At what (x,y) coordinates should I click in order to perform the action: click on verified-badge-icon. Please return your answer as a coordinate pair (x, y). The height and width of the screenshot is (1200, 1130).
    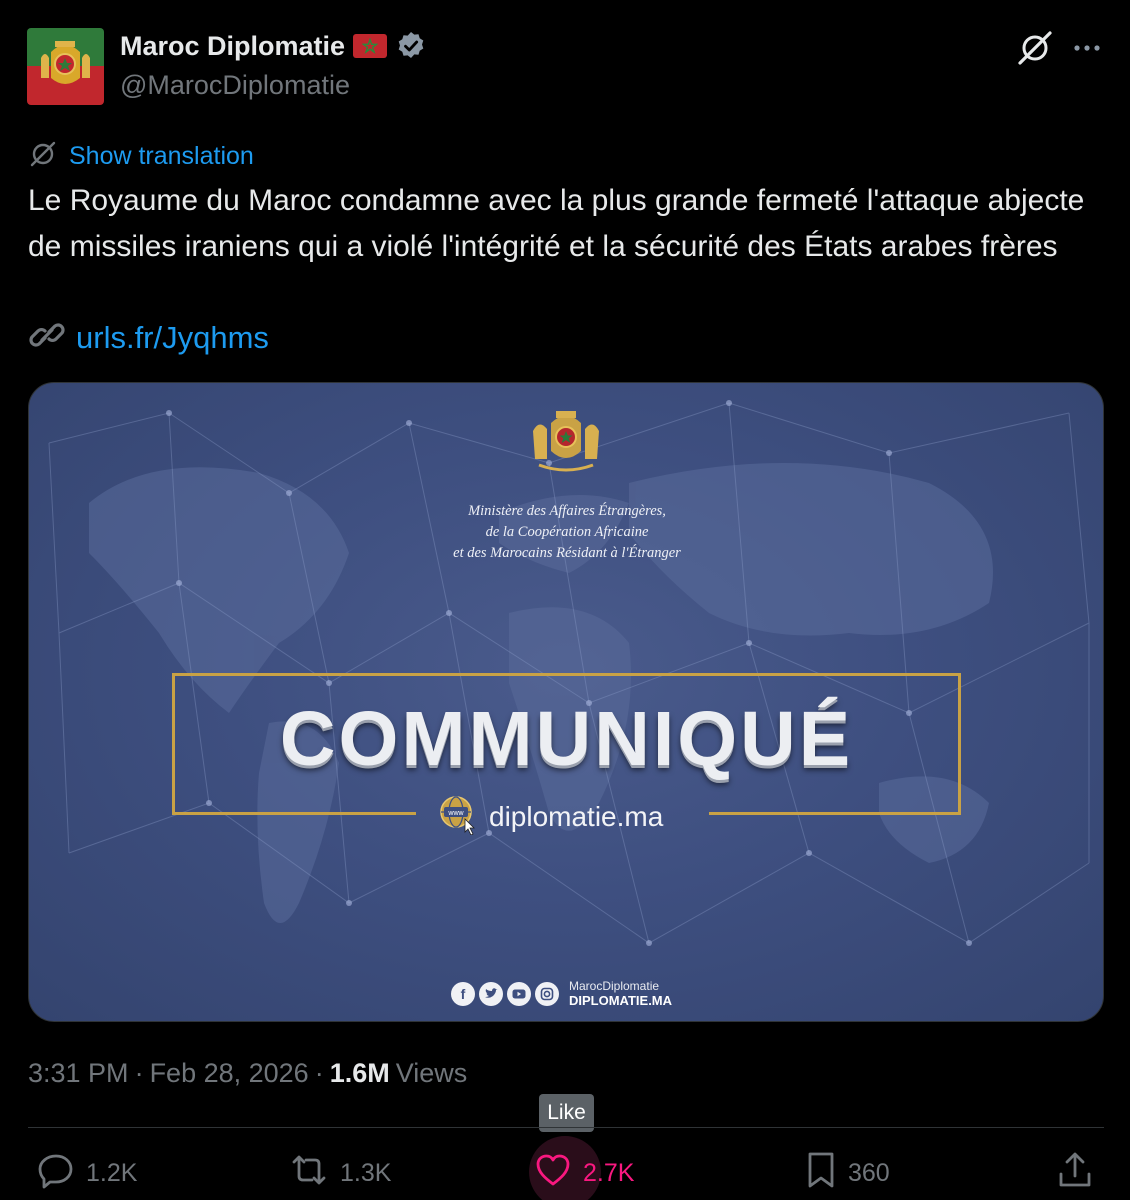
    Looking at the image, I should click on (411, 46).